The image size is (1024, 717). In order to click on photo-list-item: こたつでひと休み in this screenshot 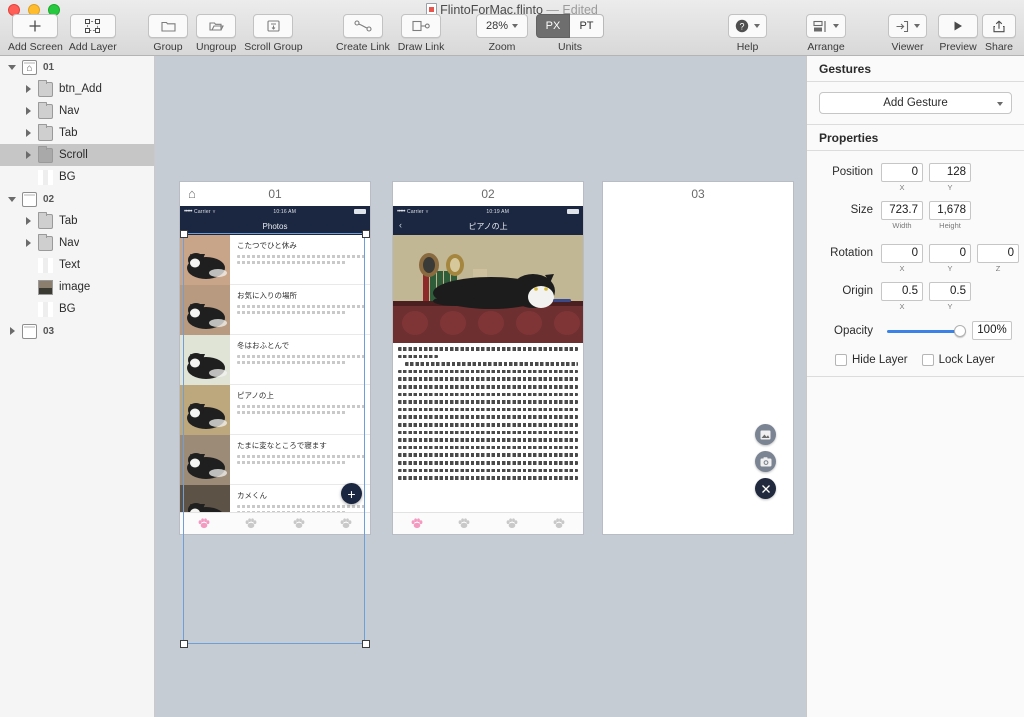, I will do `click(275, 260)`.